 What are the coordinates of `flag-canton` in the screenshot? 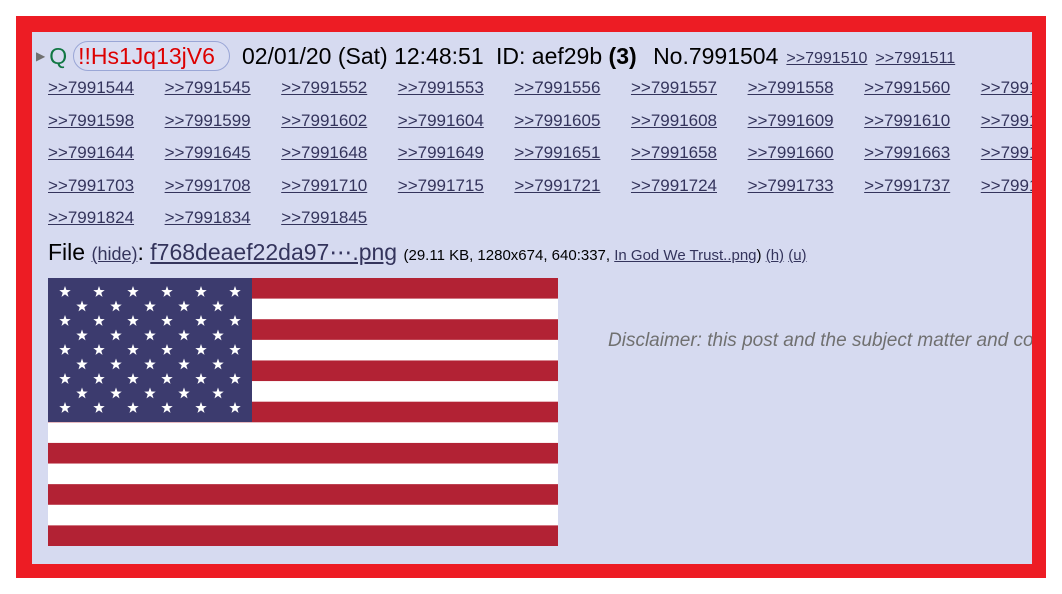 It's located at (150, 350).